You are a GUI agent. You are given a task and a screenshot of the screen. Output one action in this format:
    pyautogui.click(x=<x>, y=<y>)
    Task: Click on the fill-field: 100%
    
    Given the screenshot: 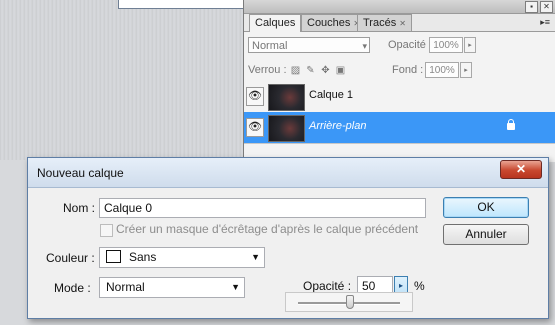 What is the action you would take?
    pyautogui.click(x=442, y=70)
    